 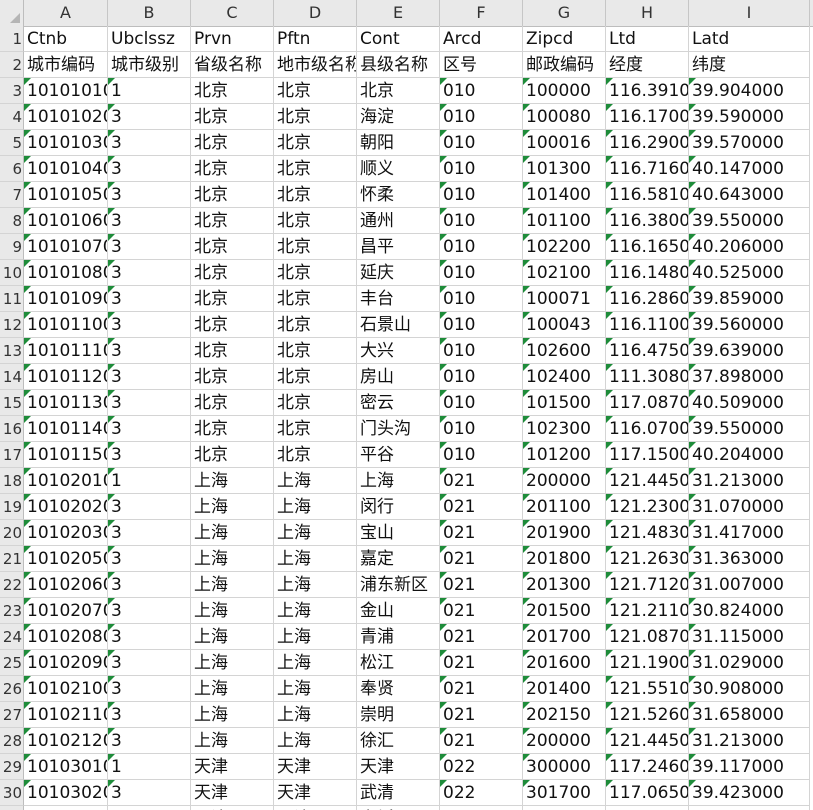 What do you see at coordinates (66, 585) in the screenshot?
I see `table-cell: 10102060` at bounding box center [66, 585].